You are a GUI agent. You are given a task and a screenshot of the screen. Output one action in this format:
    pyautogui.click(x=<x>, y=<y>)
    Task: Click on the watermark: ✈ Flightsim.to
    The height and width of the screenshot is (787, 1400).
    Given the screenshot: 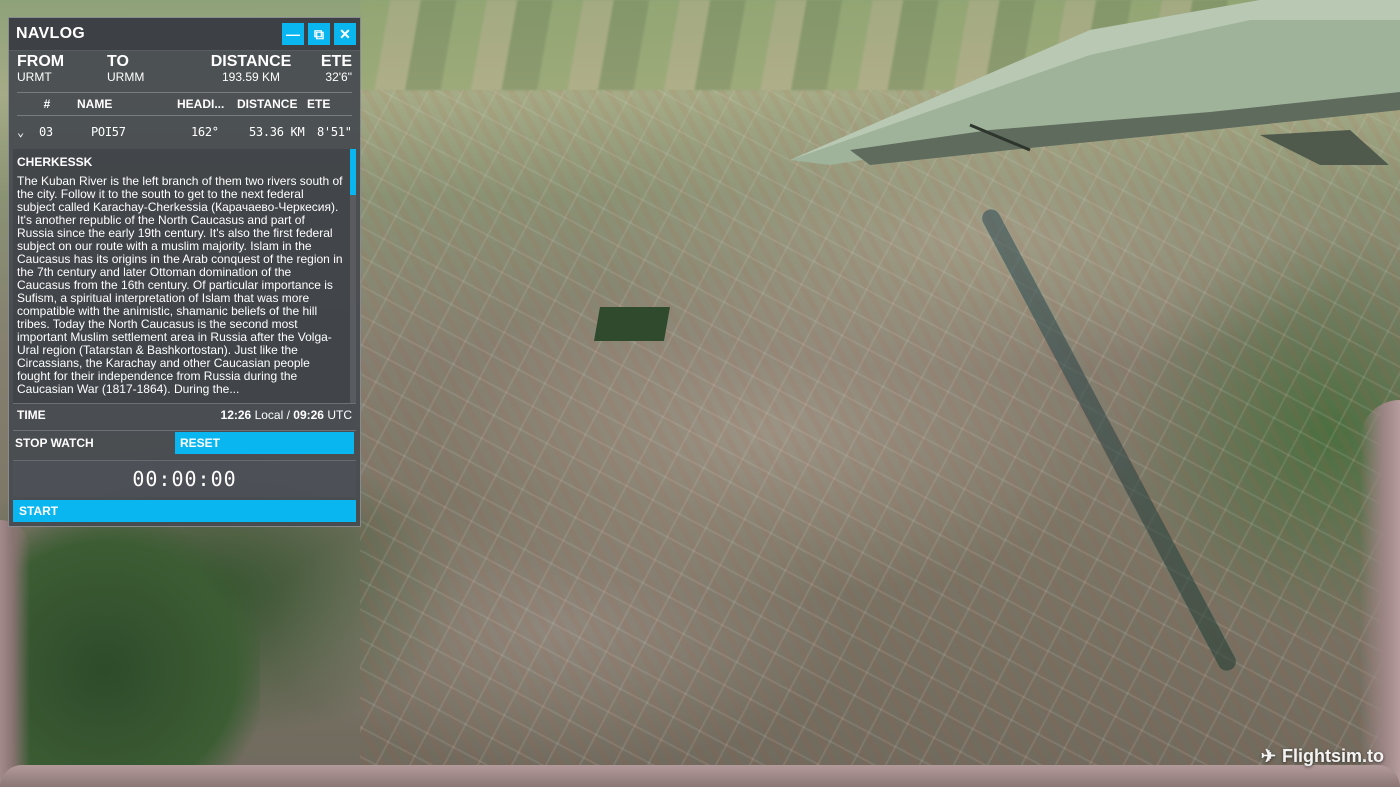 What is the action you would take?
    pyautogui.click(x=1322, y=756)
    